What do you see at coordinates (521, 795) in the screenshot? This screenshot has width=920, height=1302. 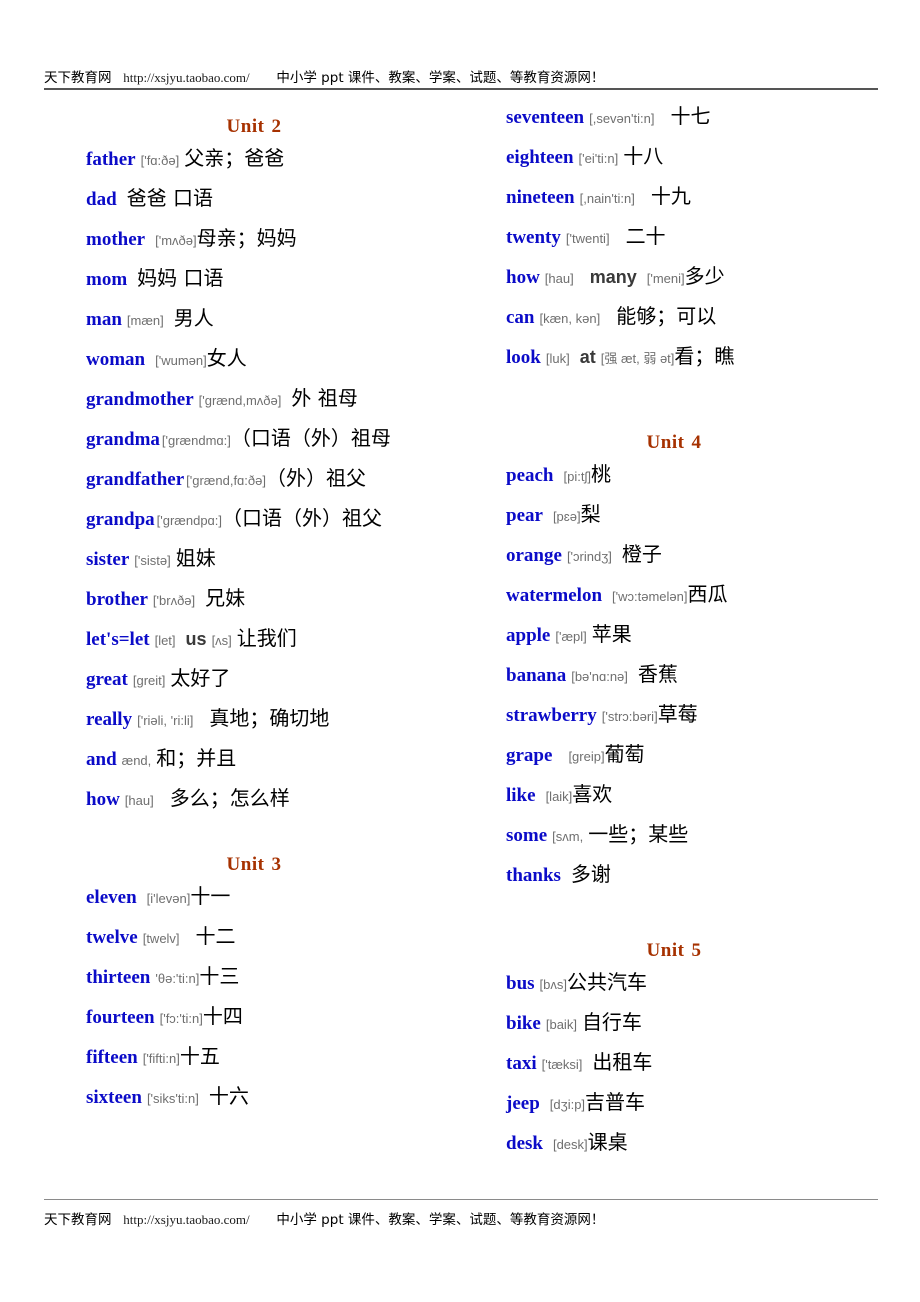 I see `entry-word: like` at bounding box center [521, 795].